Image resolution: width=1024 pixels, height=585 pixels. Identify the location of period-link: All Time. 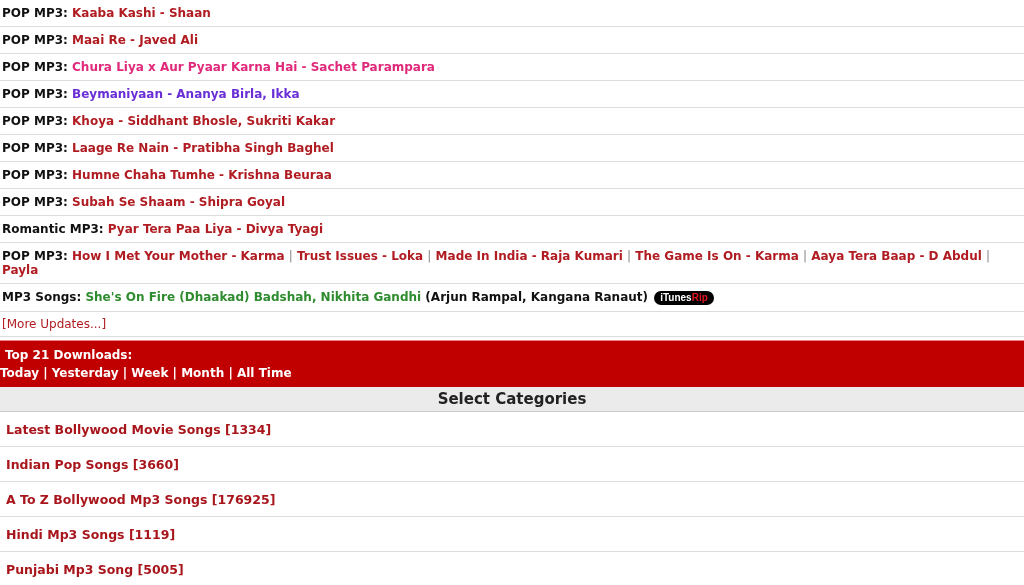
(264, 372).